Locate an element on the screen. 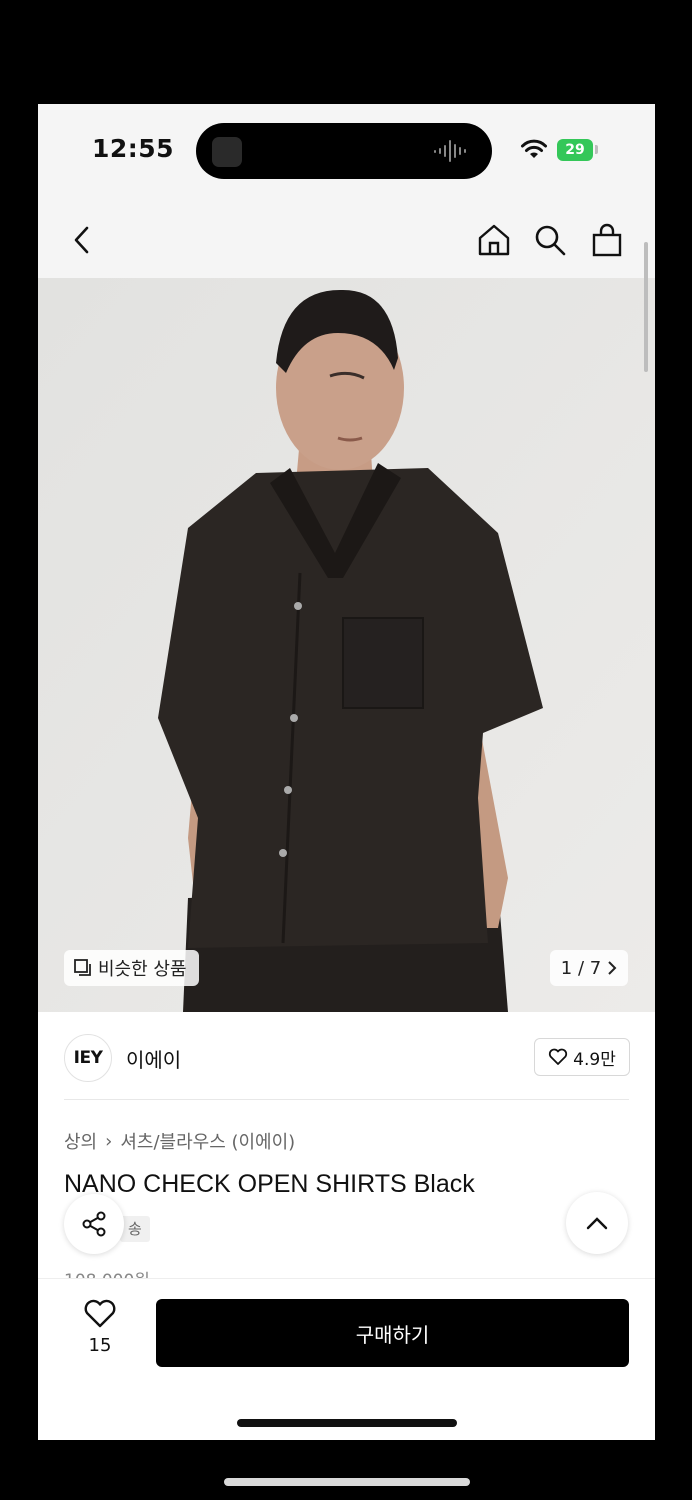 Image resolution: width=692 pixels, height=1500 pixels. wifi-icon is located at coordinates (534, 148).